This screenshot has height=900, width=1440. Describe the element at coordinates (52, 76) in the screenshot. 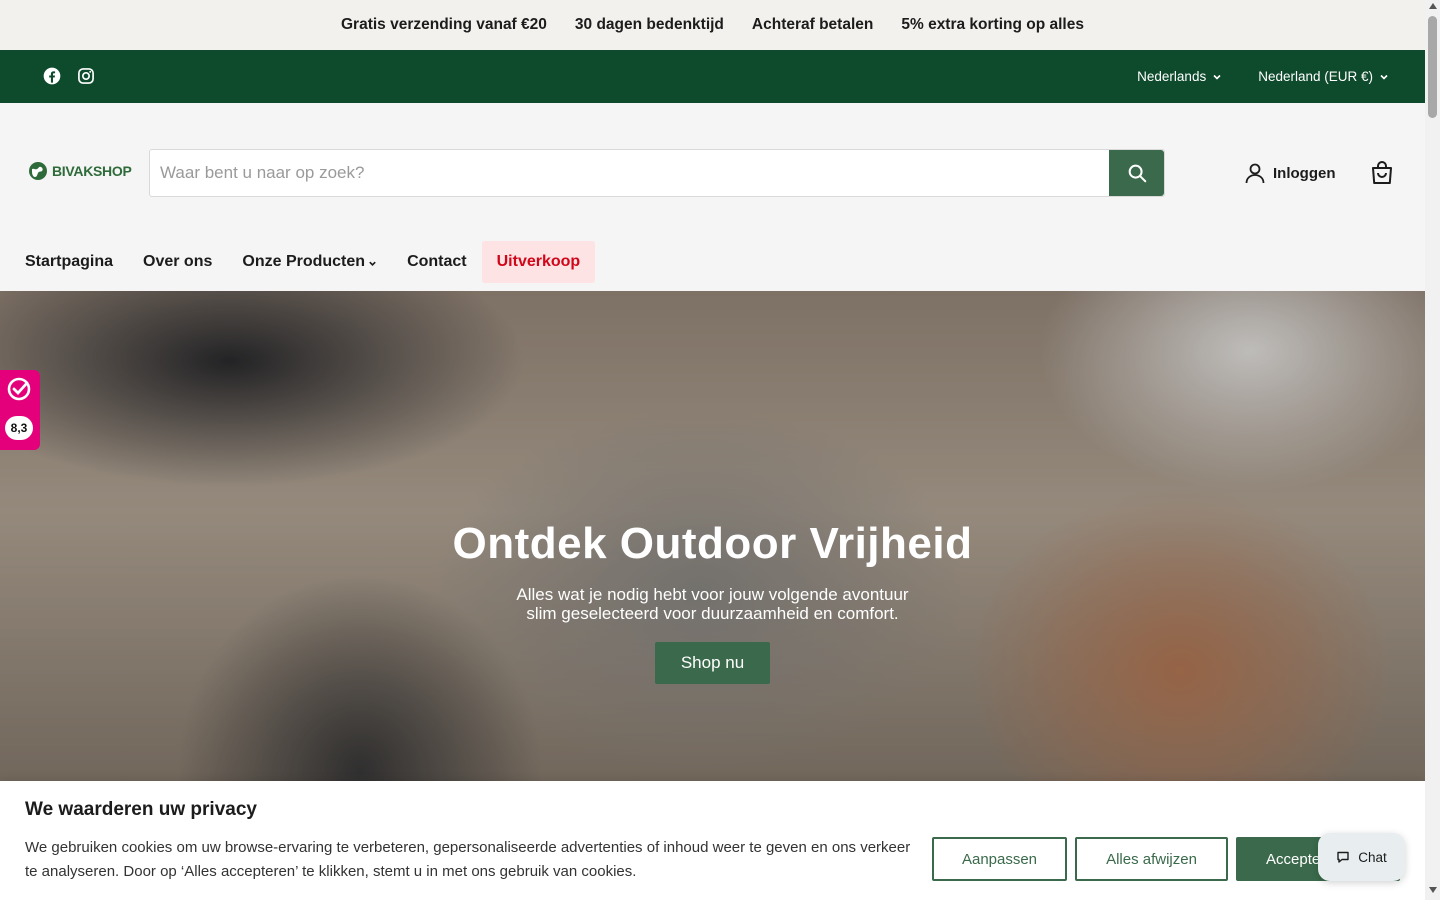

I see `facebook-icon` at that location.